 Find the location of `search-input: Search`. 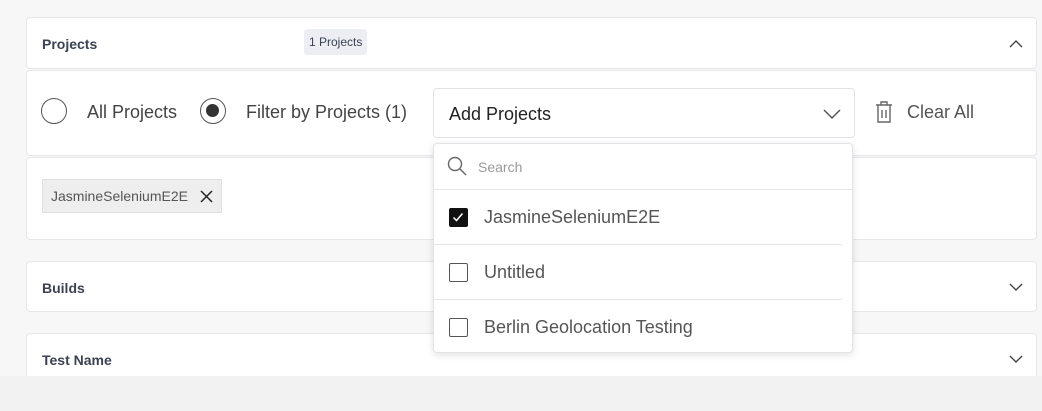

search-input: Search is located at coordinates (500, 167).